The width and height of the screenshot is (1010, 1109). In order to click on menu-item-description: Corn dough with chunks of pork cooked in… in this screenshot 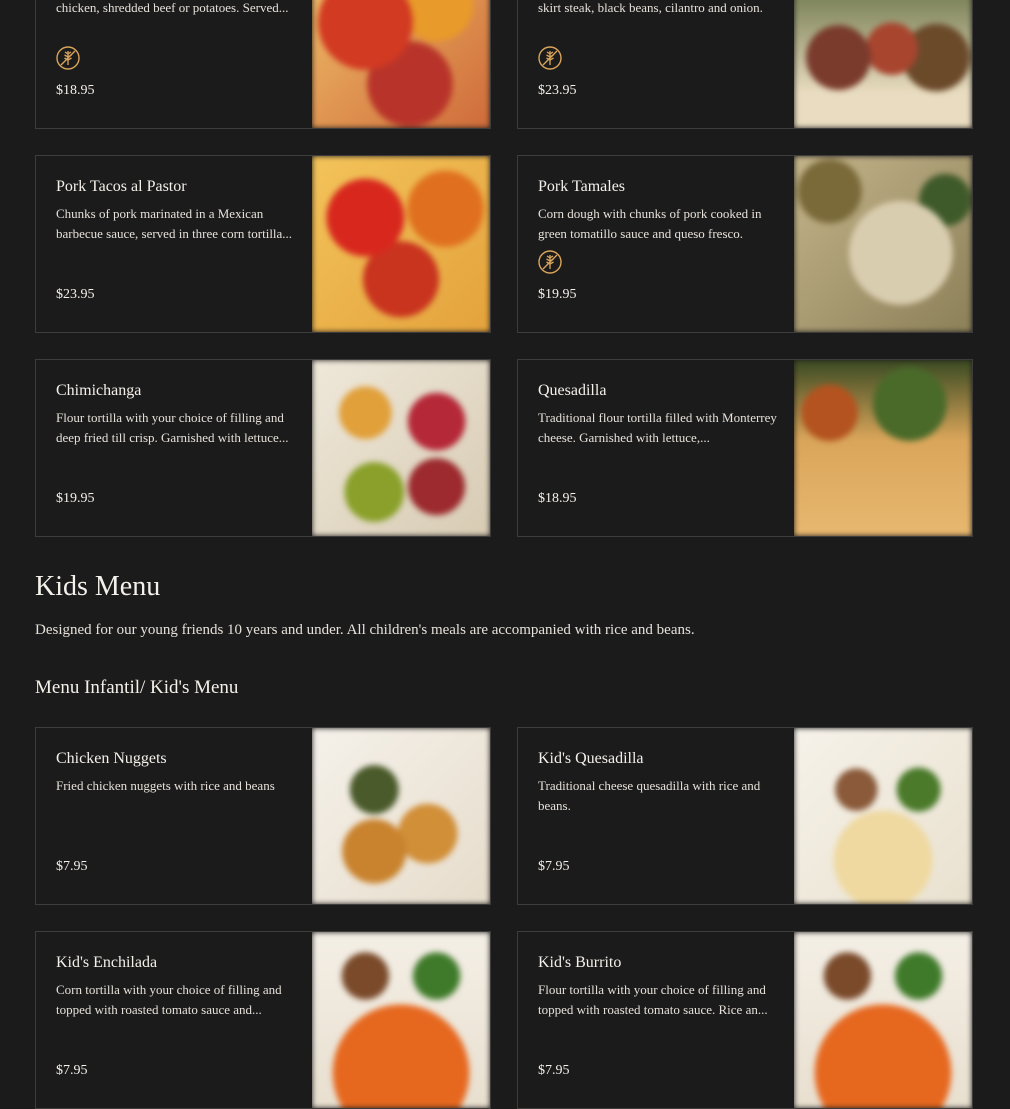, I will do `click(650, 223)`.